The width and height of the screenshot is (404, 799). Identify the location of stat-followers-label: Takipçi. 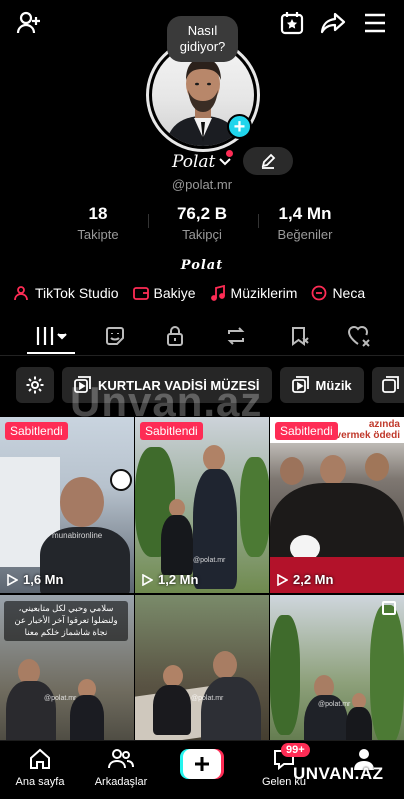
(202, 234).